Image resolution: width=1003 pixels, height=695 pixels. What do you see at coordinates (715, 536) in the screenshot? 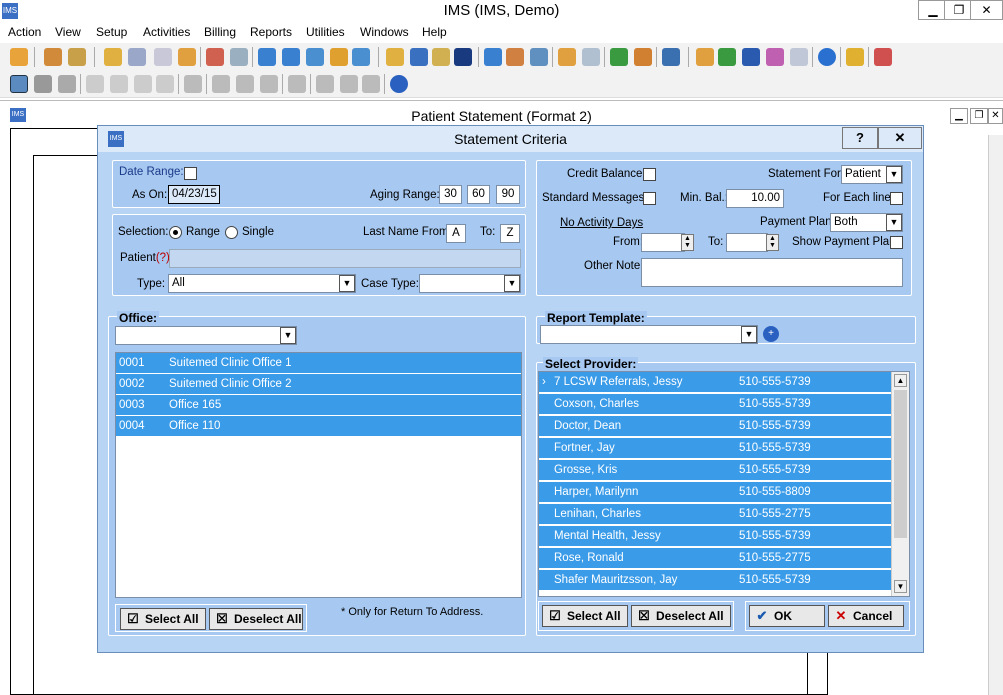
I see `provider-row: Mental Health, Jessy 510-555-5739` at bounding box center [715, 536].